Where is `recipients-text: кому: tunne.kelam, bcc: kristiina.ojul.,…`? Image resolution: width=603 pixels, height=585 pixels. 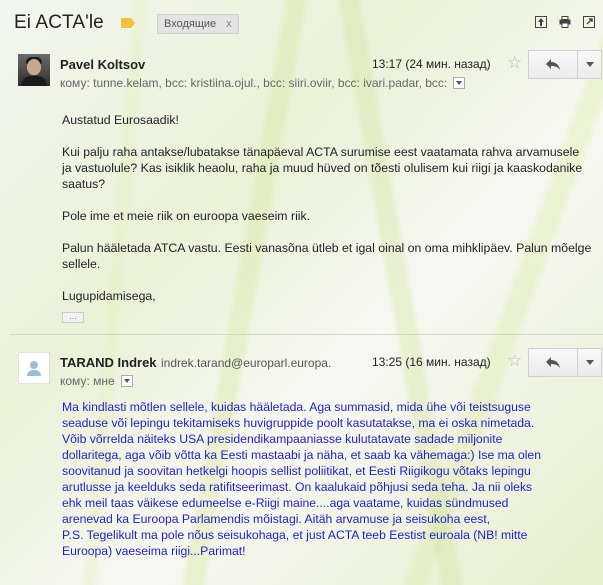 recipients-text: кому: tunne.kelam, bcc: kristiina.ojul.,… is located at coordinates (254, 83).